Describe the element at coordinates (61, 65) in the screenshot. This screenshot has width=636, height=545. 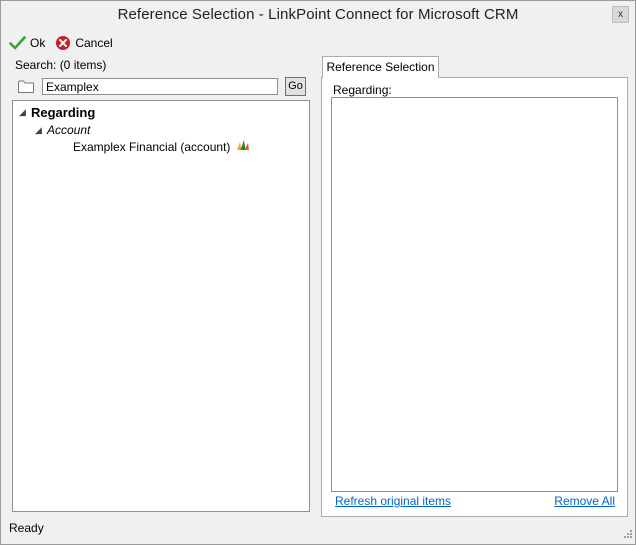
I see `search-label: Search: (0 items)` at that location.